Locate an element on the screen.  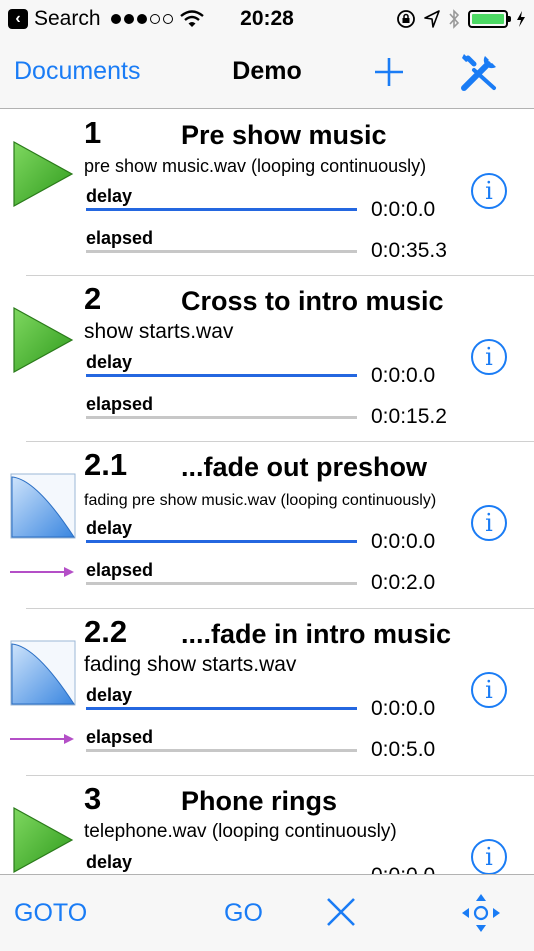
status-right is located at coordinates (461, 19).